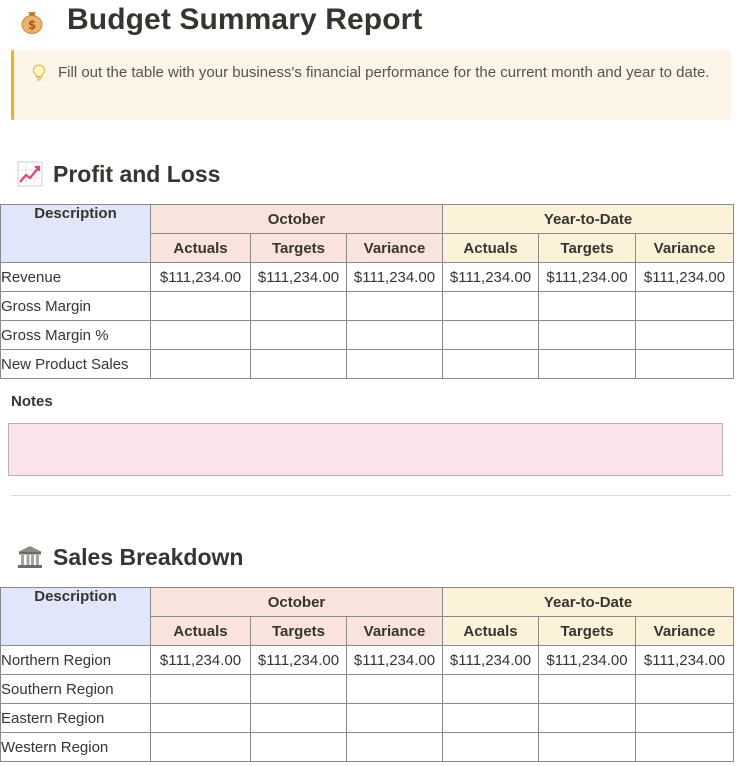 This screenshot has width=736, height=766. I want to click on table-row: New Product Sales, so click(367, 364).